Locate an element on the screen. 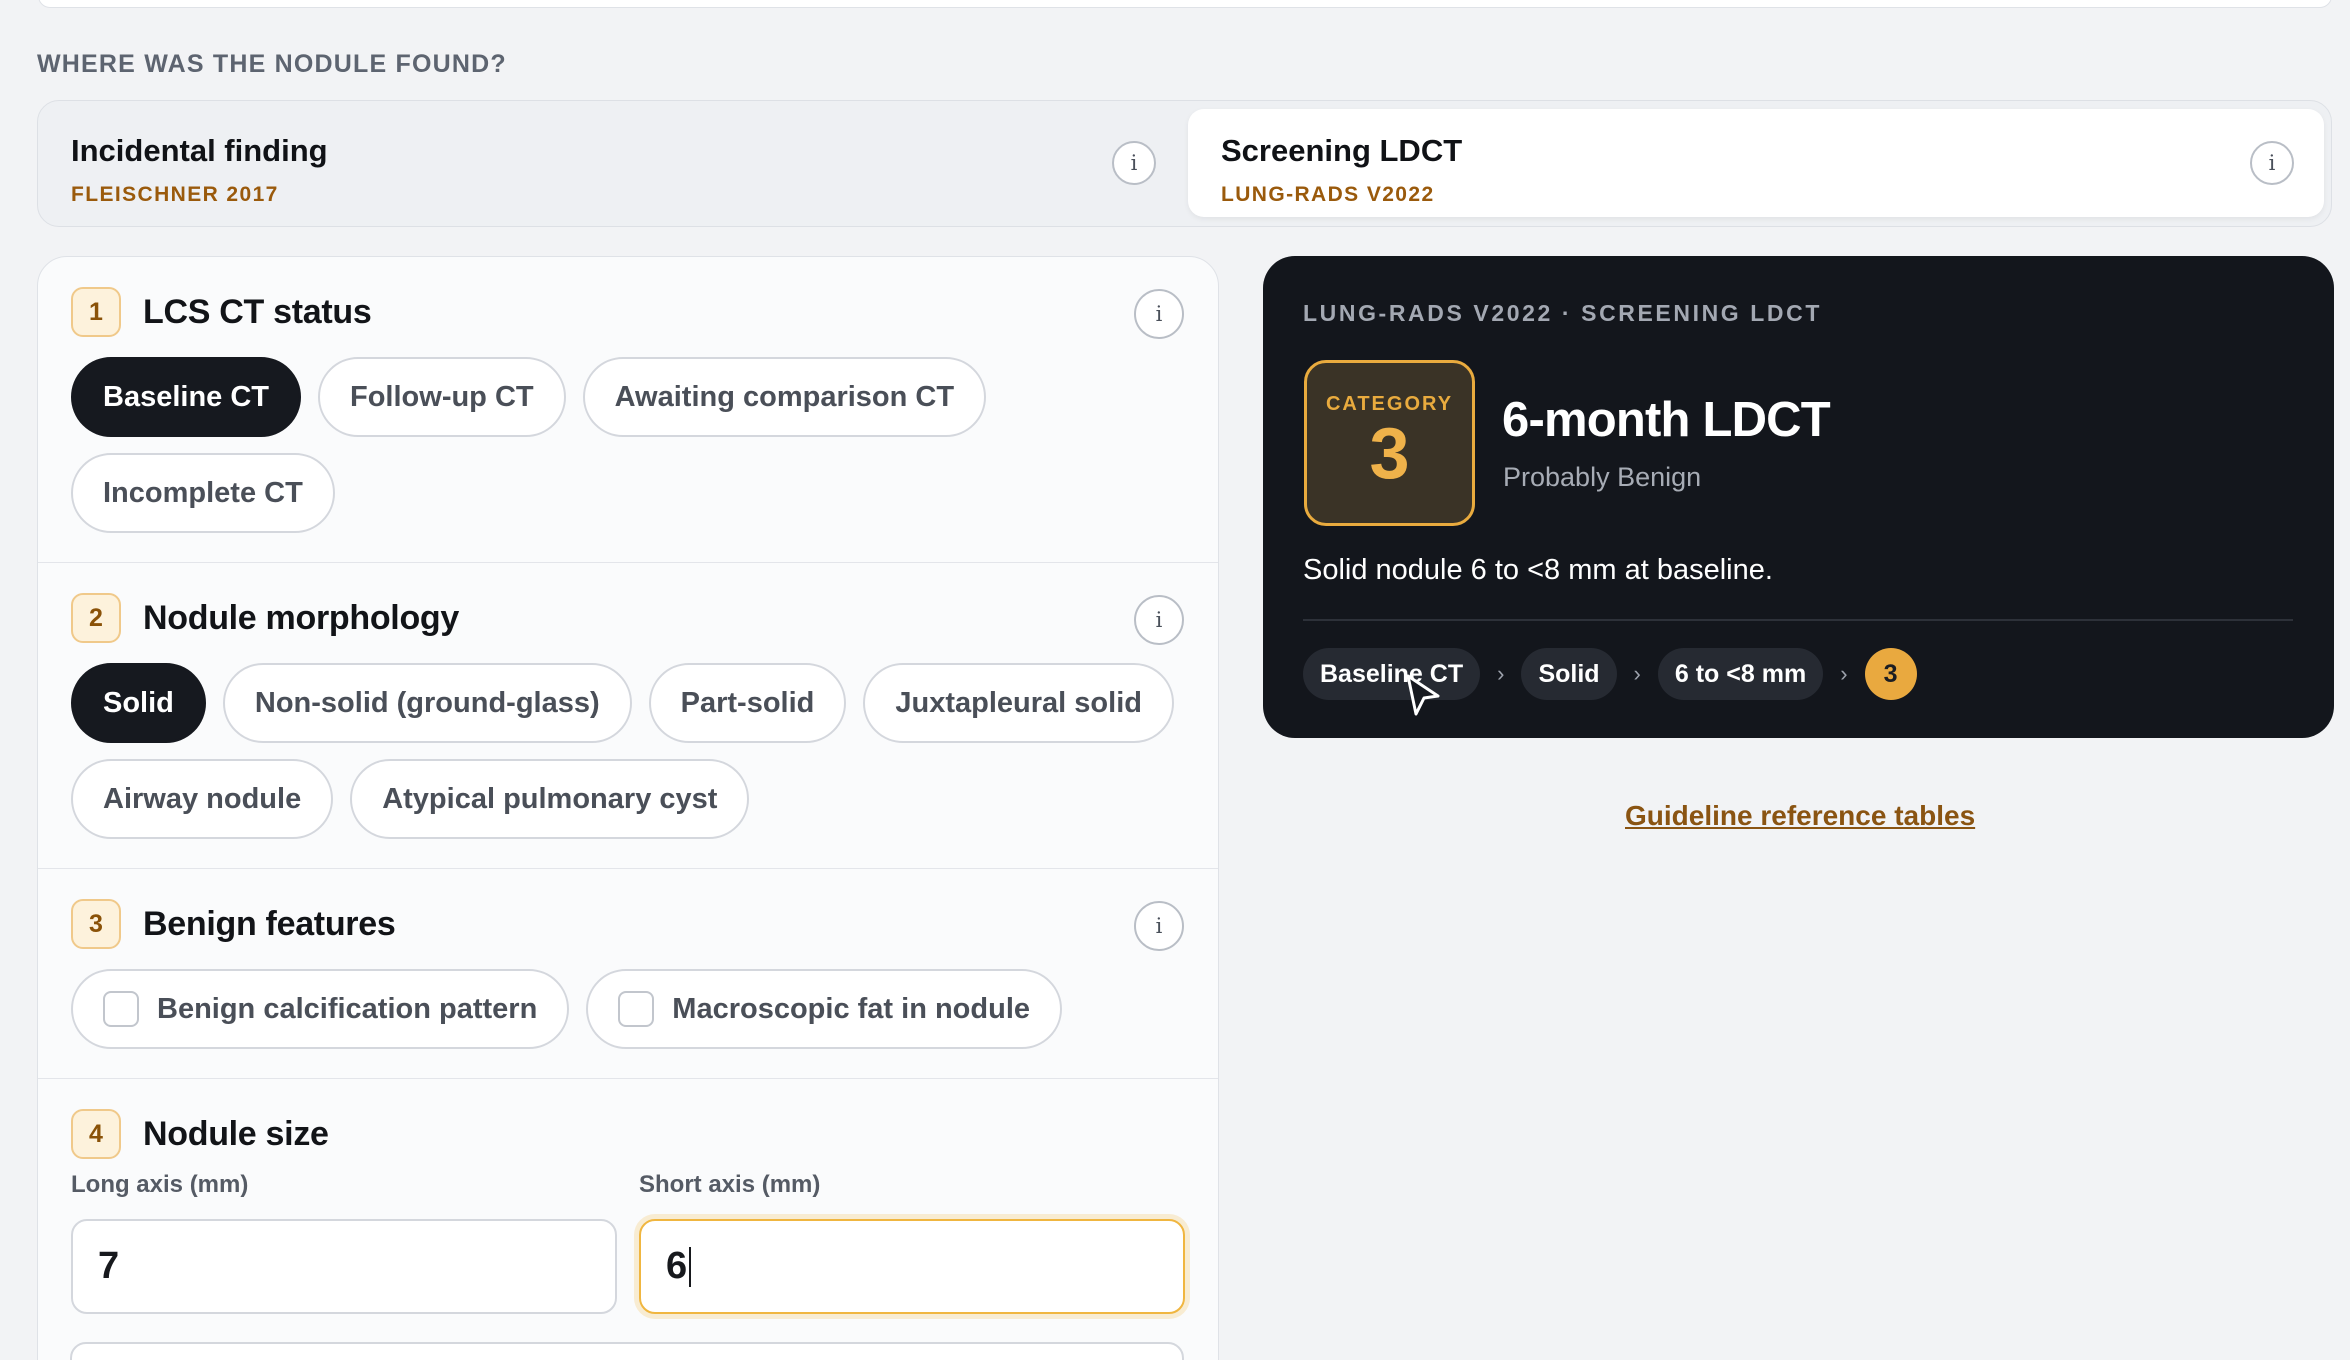 This screenshot has height=1360, width=2350. origin-option-screening: Screening LDCT LUNG-RADS V2022 i is located at coordinates (1756, 163).